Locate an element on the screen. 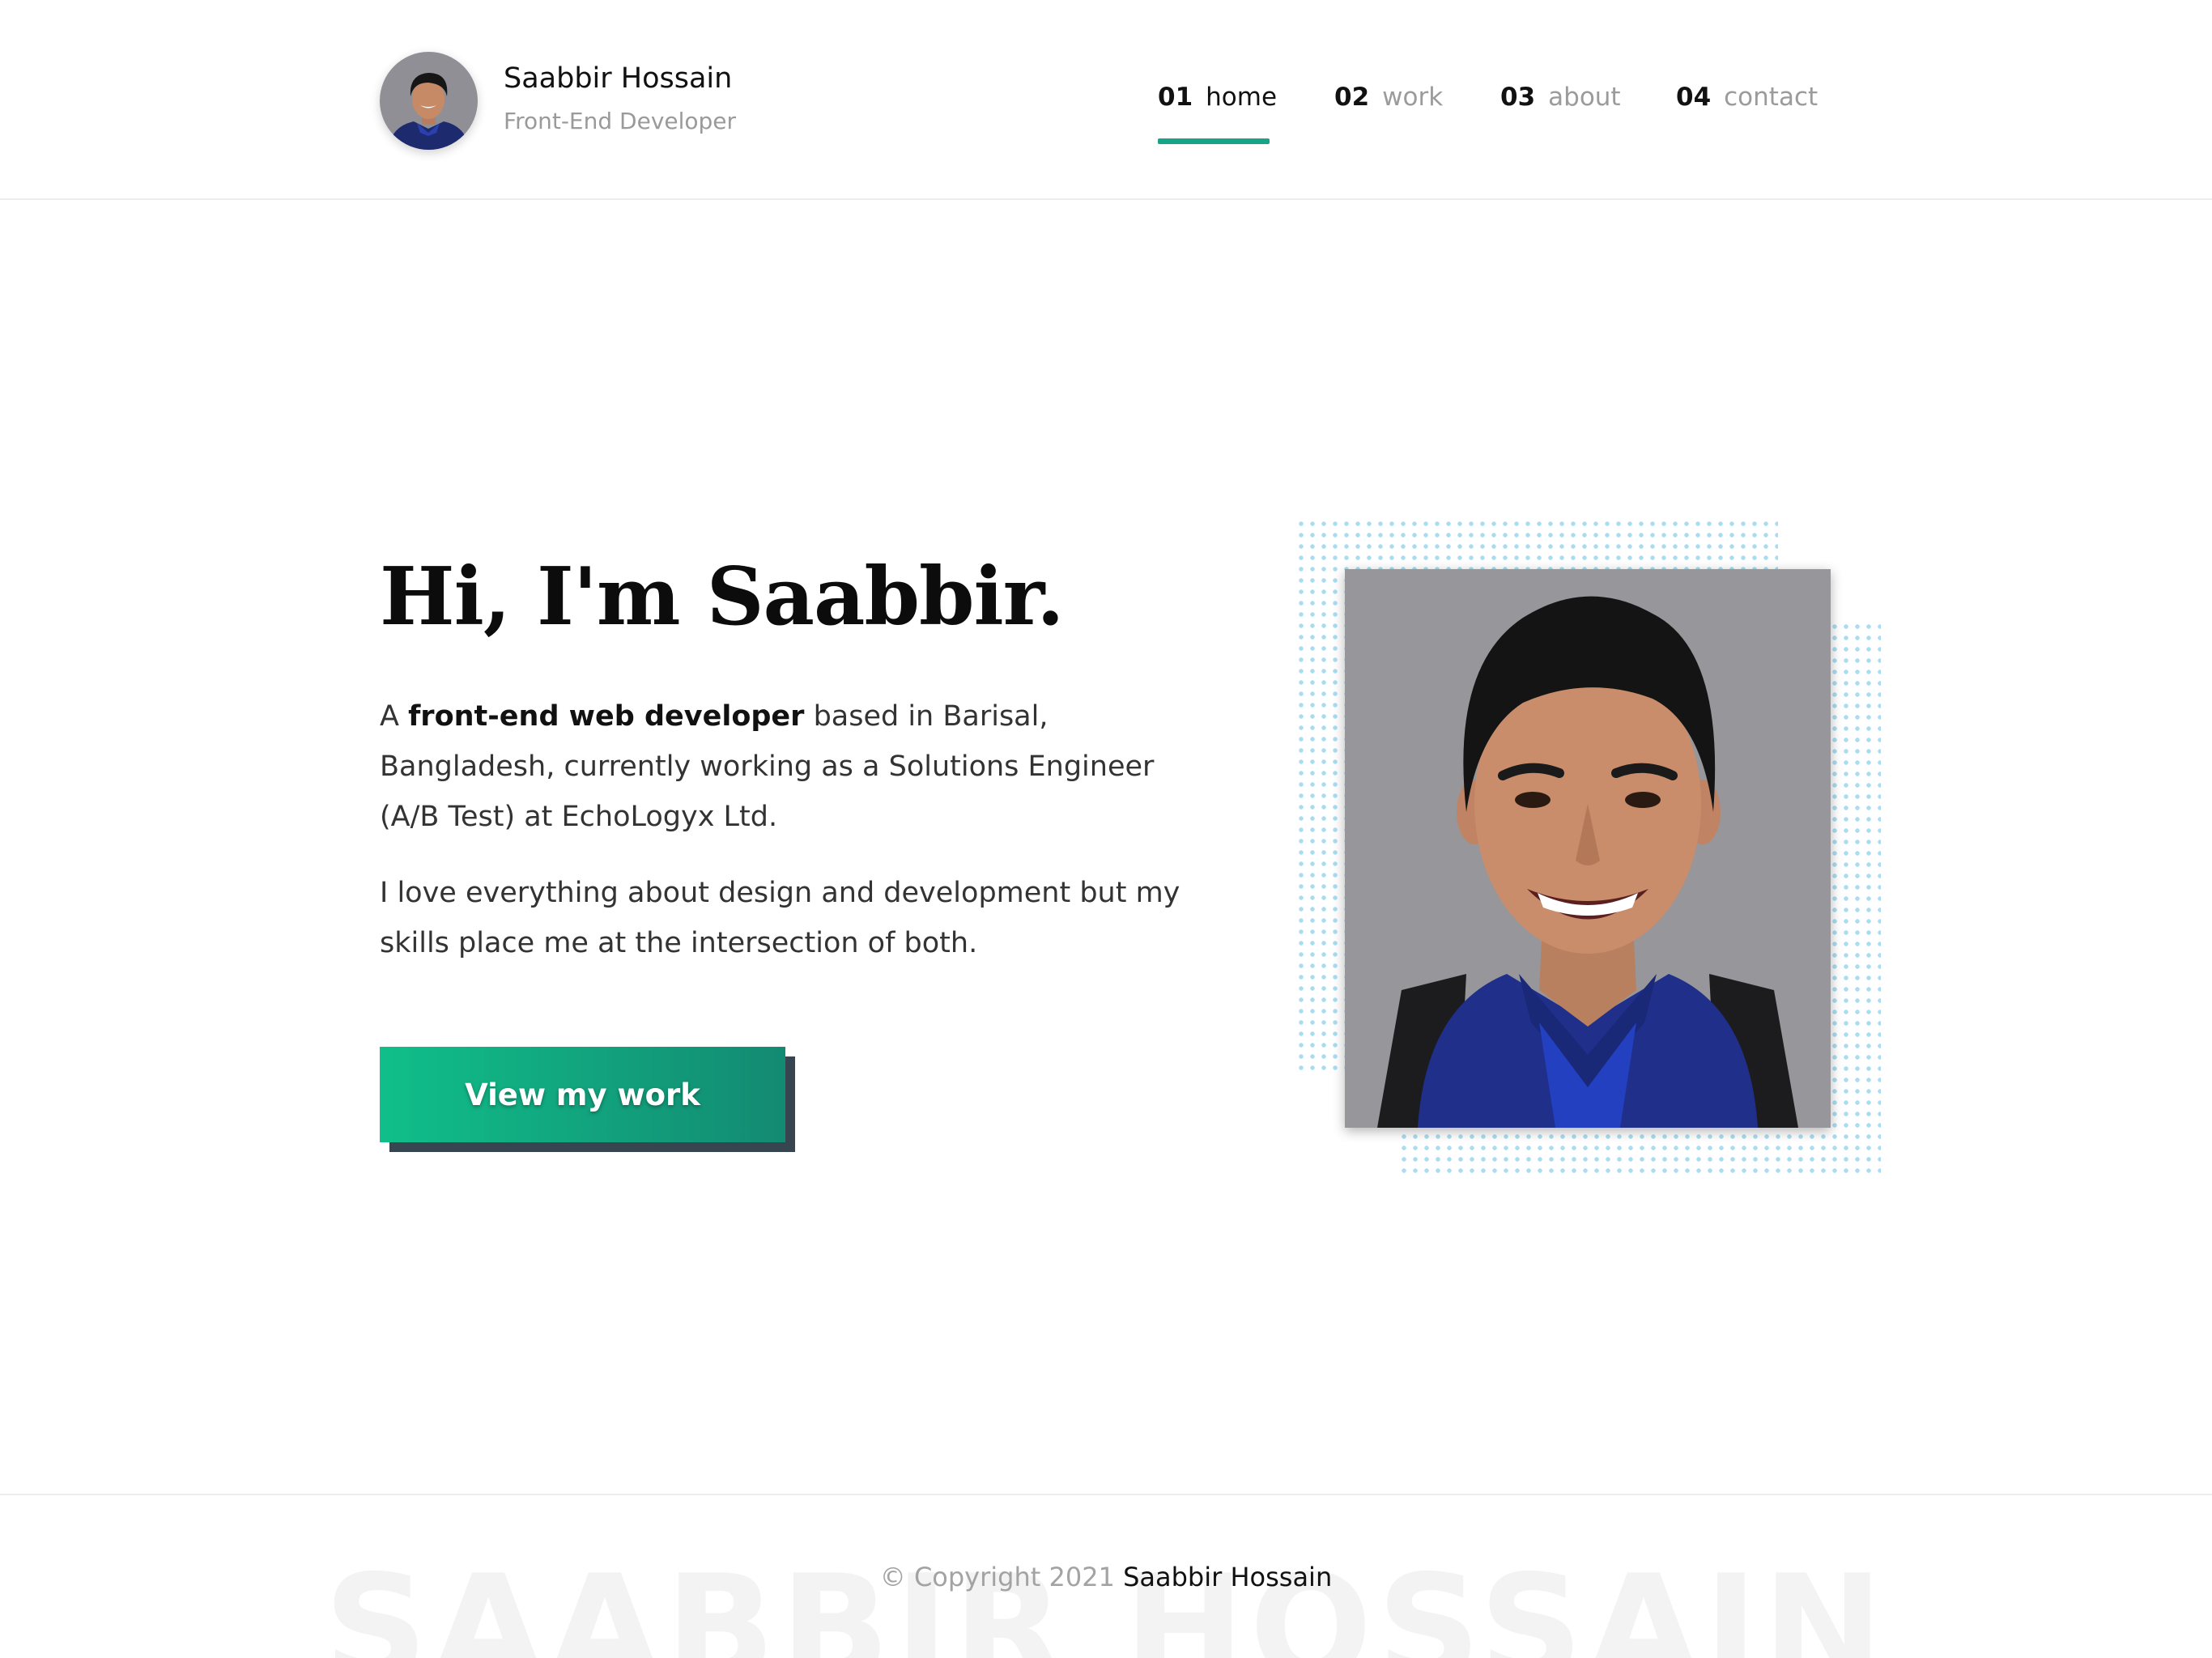 The height and width of the screenshot is (1658, 2212). nav-home-label: home is located at coordinates (1242, 97).